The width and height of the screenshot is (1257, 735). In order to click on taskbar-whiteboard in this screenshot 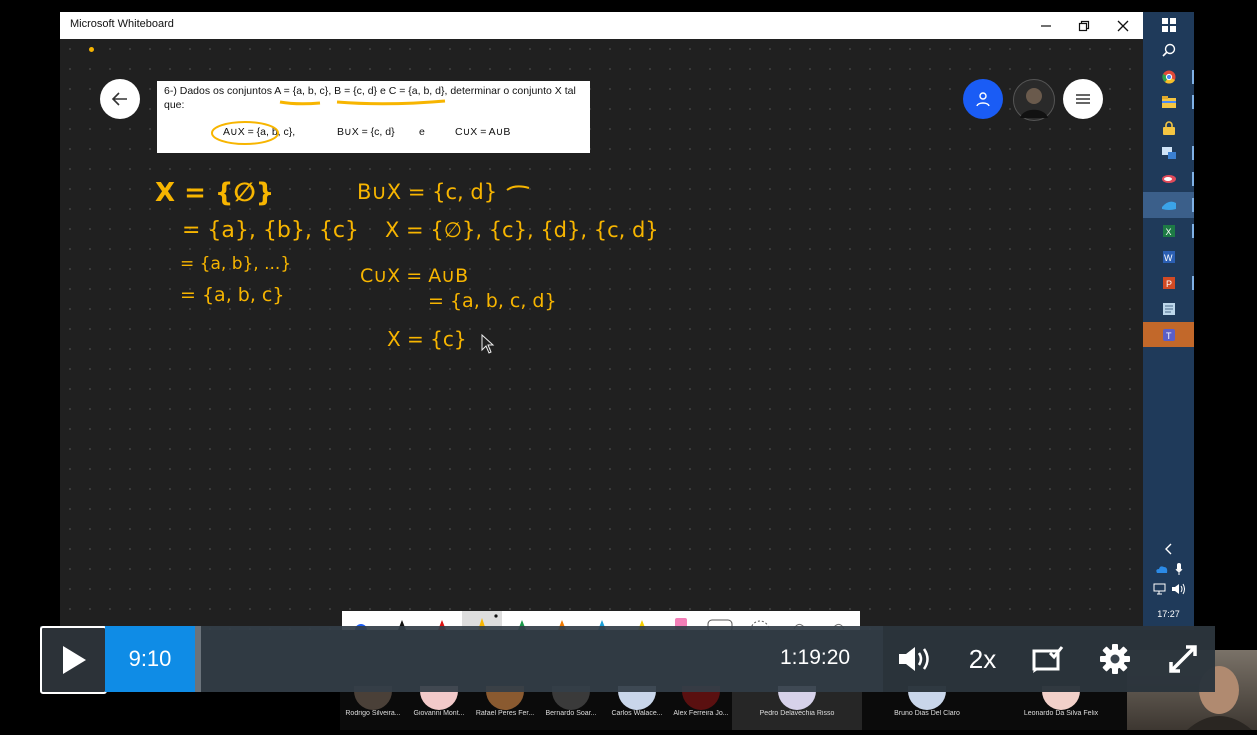, I will do `click(1168, 205)`.